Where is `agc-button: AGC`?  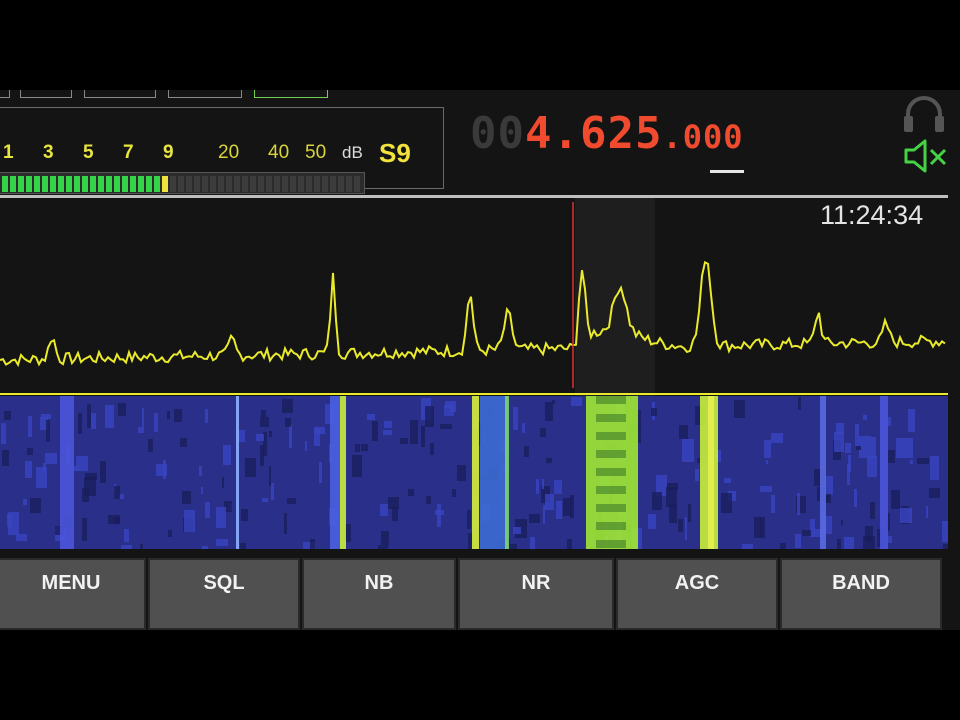
agc-button: AGC is located at coordinates (697, 594).